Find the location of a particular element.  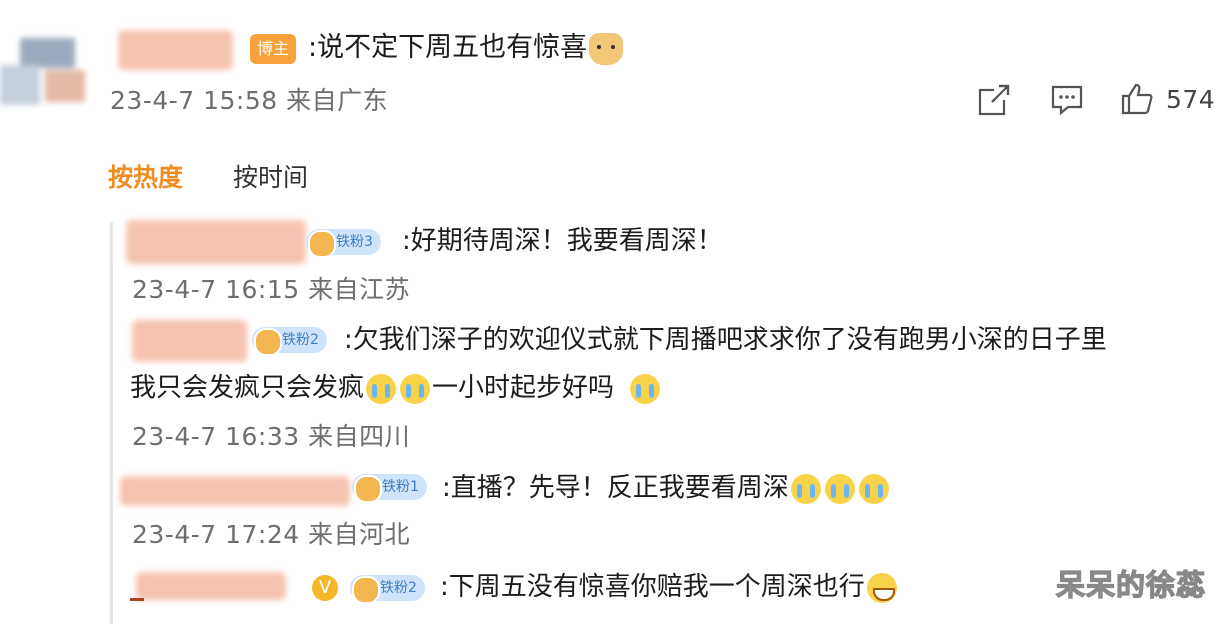

post-comment-text: :说不定下周五也有惊喜 is located at coordinates (466, 48).